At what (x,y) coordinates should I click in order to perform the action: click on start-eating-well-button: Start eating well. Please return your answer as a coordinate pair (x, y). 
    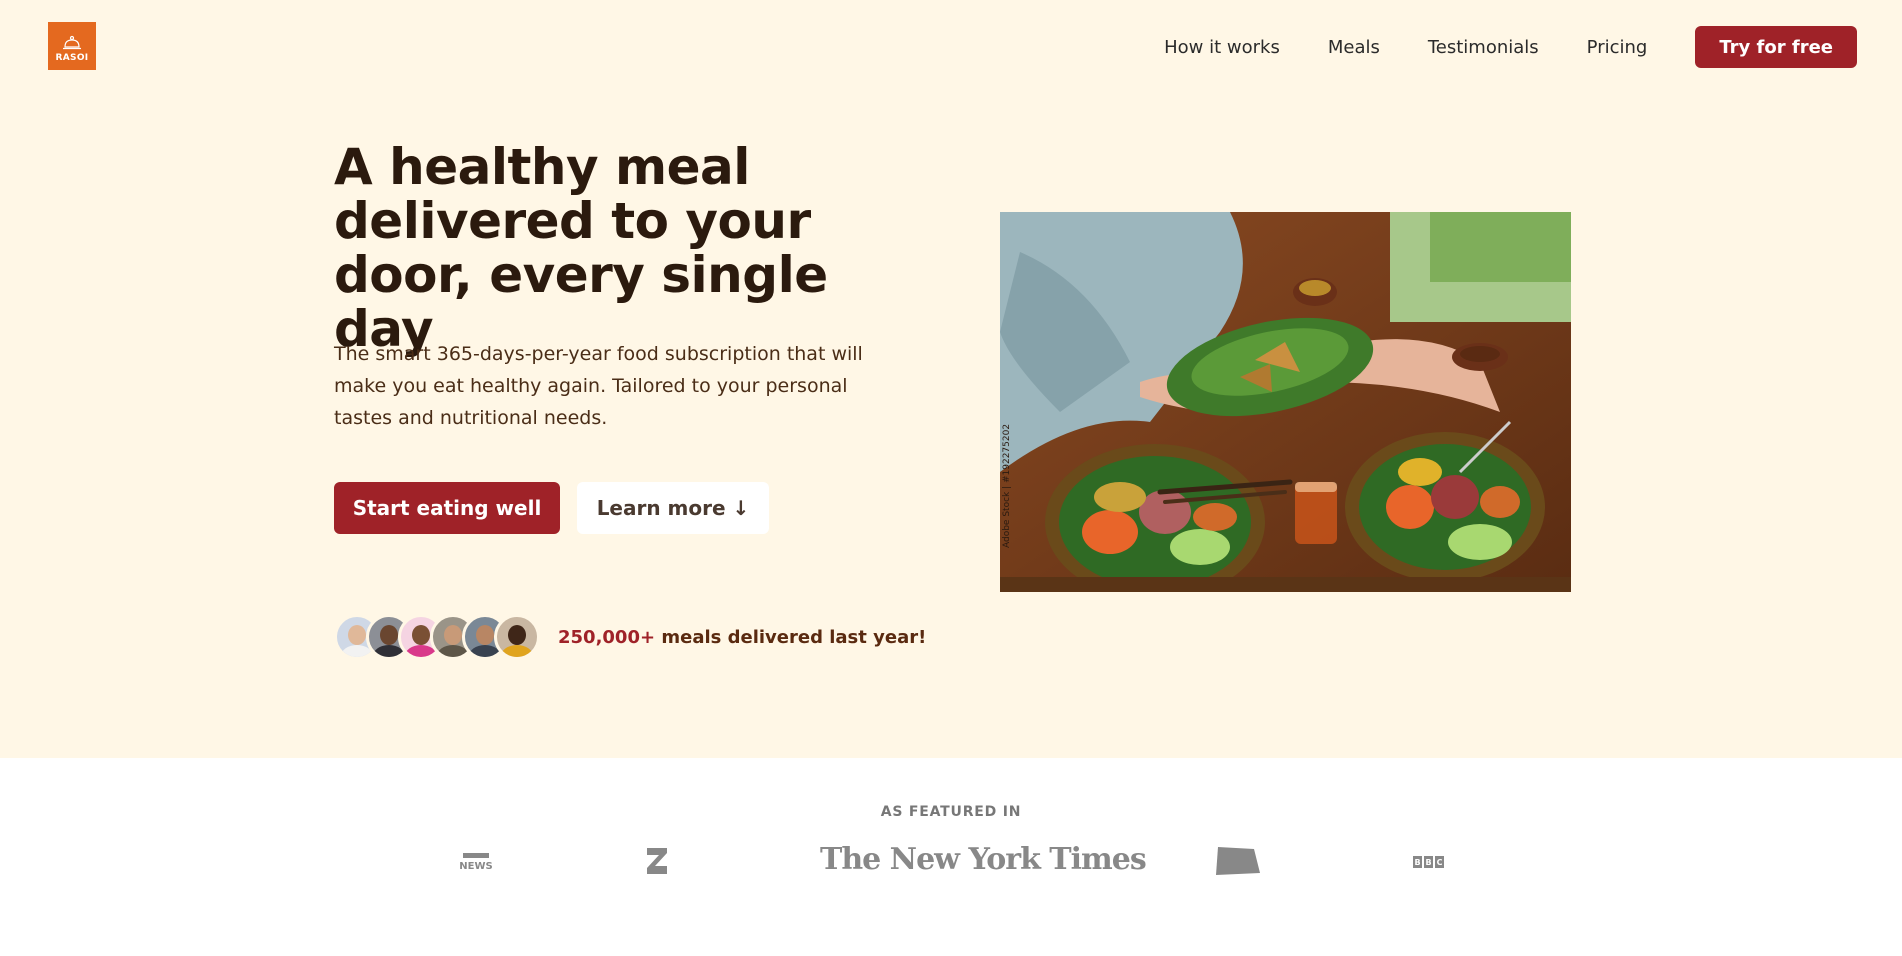
    Looking at the image, I should click on (447, 508).